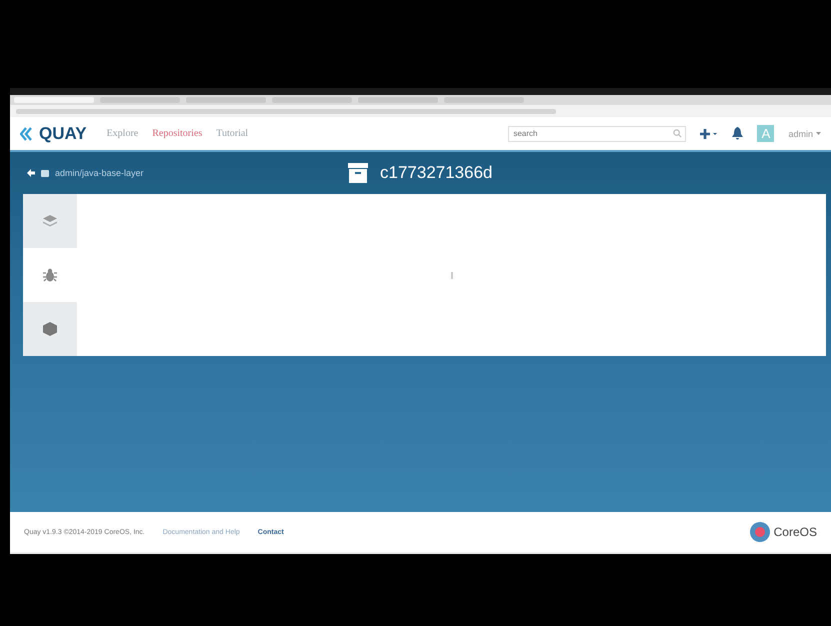  What do you see at coordinates (63, 134) in the screenshot?
I see `logo-text: QUAY` at bounding box center [63, 134].